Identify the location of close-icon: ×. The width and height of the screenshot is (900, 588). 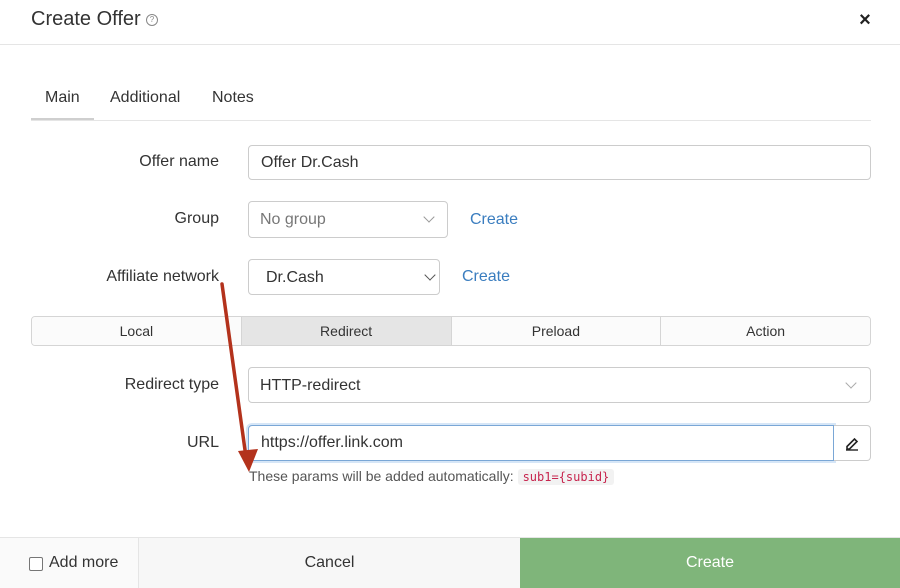
(865, 20).